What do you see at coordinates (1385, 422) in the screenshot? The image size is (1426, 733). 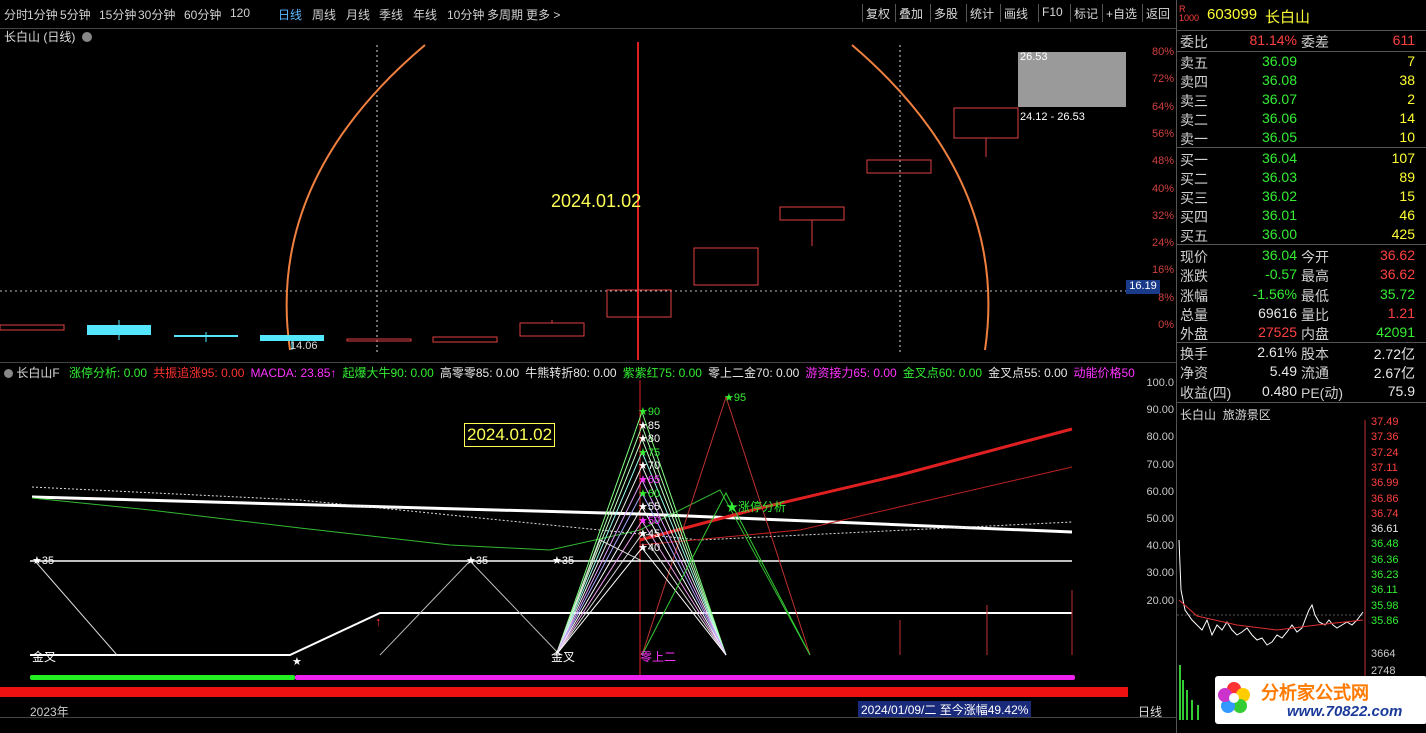 I see `mini-axis-tick: 37.49` at bounding box center [1385, 422].